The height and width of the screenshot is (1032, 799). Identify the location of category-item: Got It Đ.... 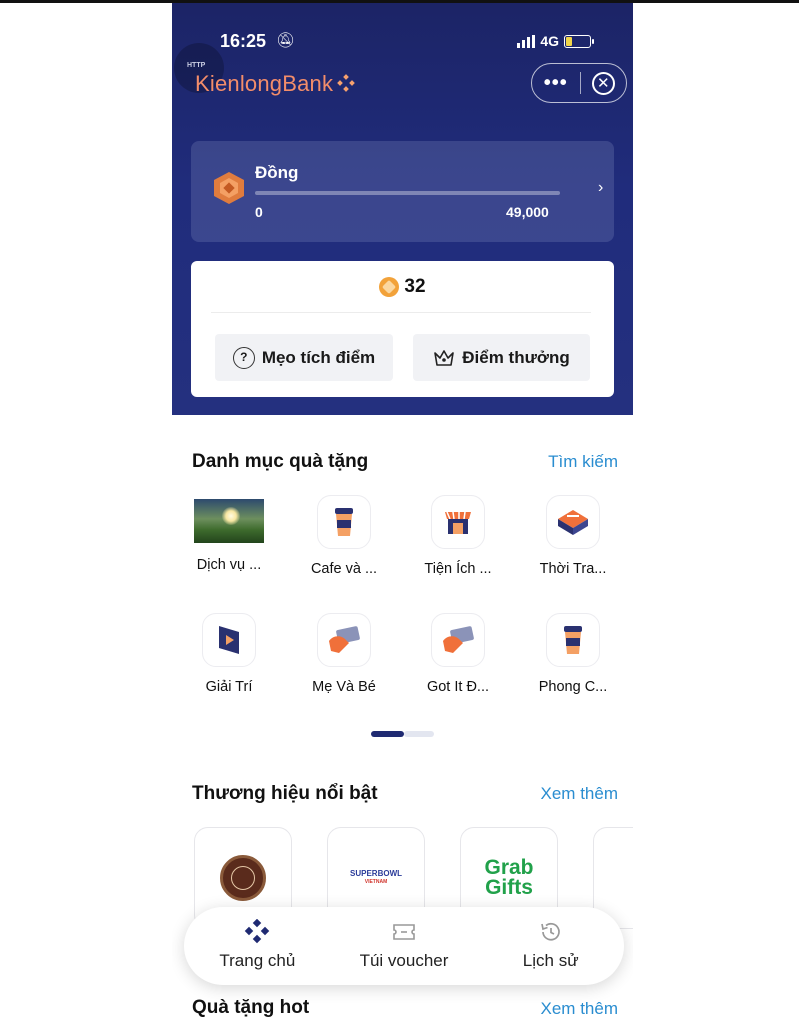
(458, 654).